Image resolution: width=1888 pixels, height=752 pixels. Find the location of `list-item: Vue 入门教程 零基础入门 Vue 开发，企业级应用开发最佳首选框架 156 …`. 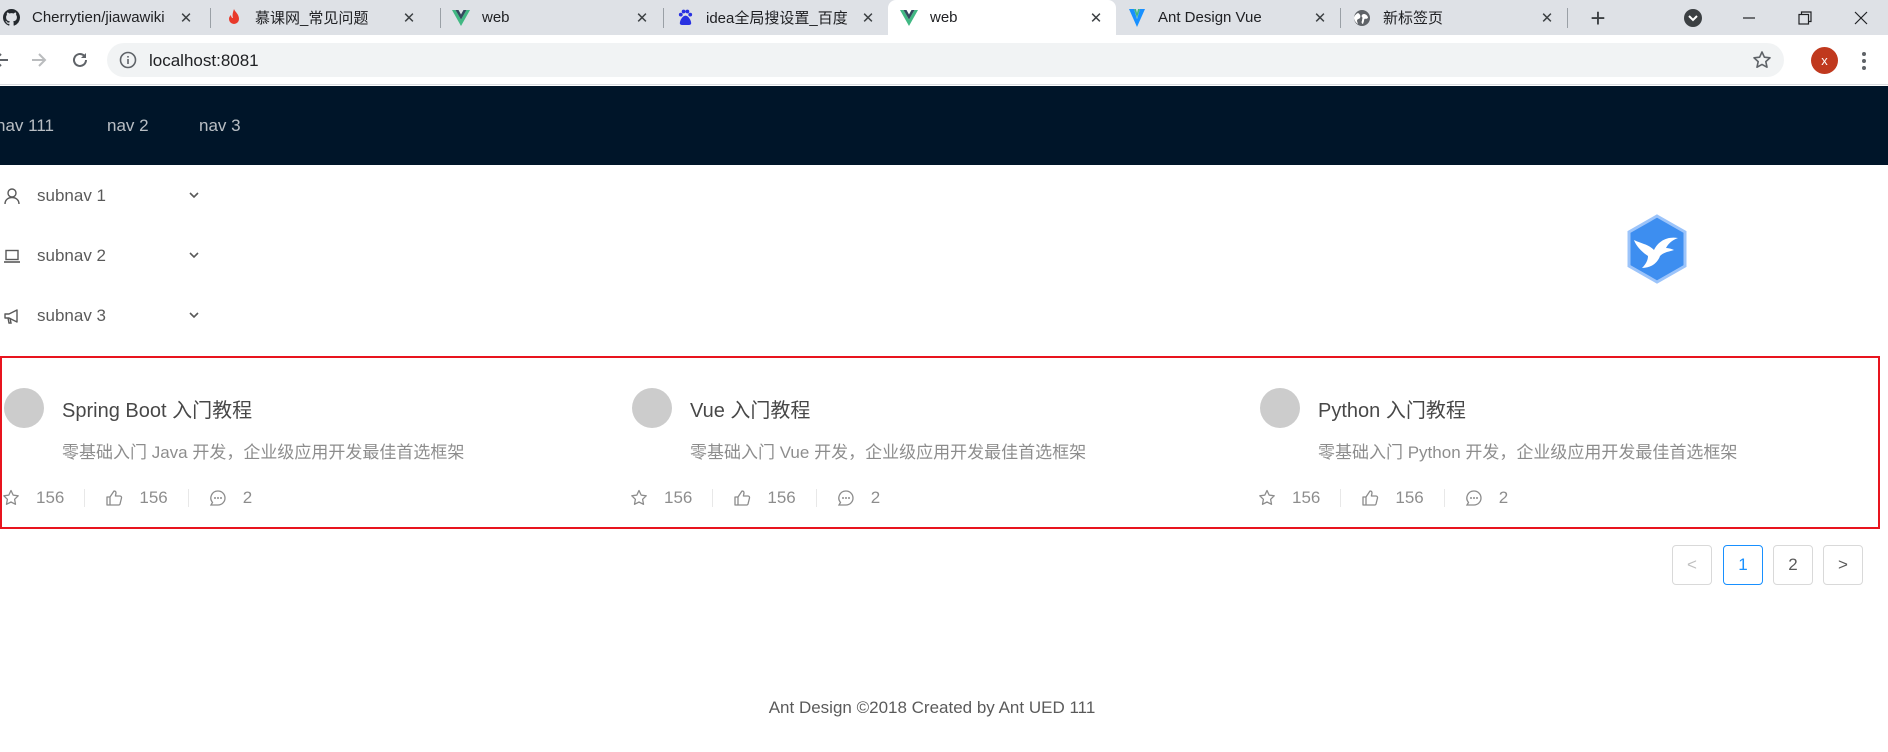

list-item: Vue 入门教程 零基础入门 Vue 开发，企业级应用开发最佳首选框架 156 … is located at coordinates (940, 442).